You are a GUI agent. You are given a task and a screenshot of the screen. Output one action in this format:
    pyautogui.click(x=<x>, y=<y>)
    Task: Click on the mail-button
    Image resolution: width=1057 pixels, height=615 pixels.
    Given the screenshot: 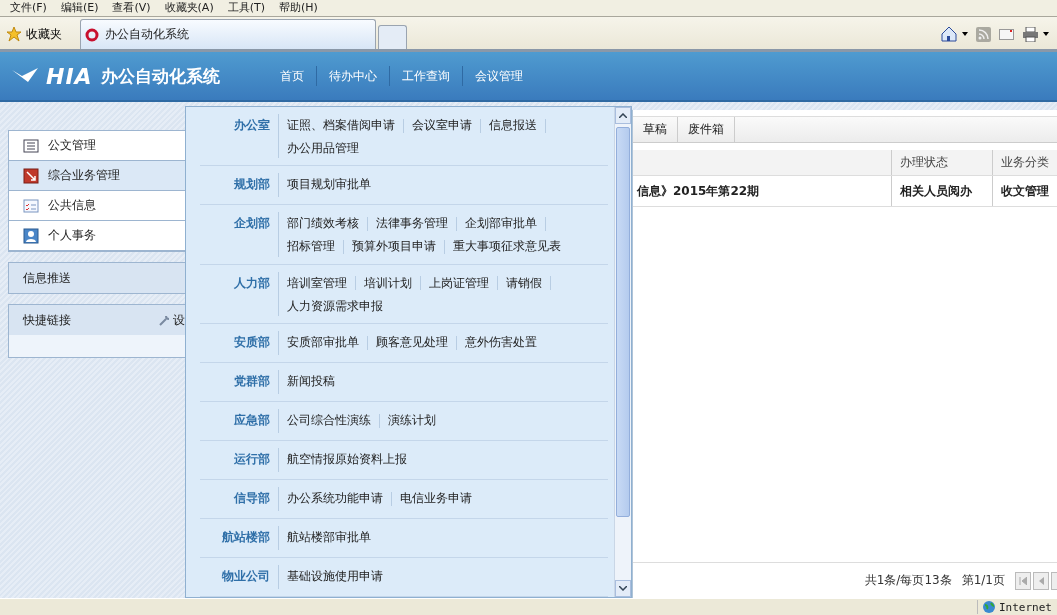 What is the action you would take?
    pyautogui.click(x=1006, y=34)
    